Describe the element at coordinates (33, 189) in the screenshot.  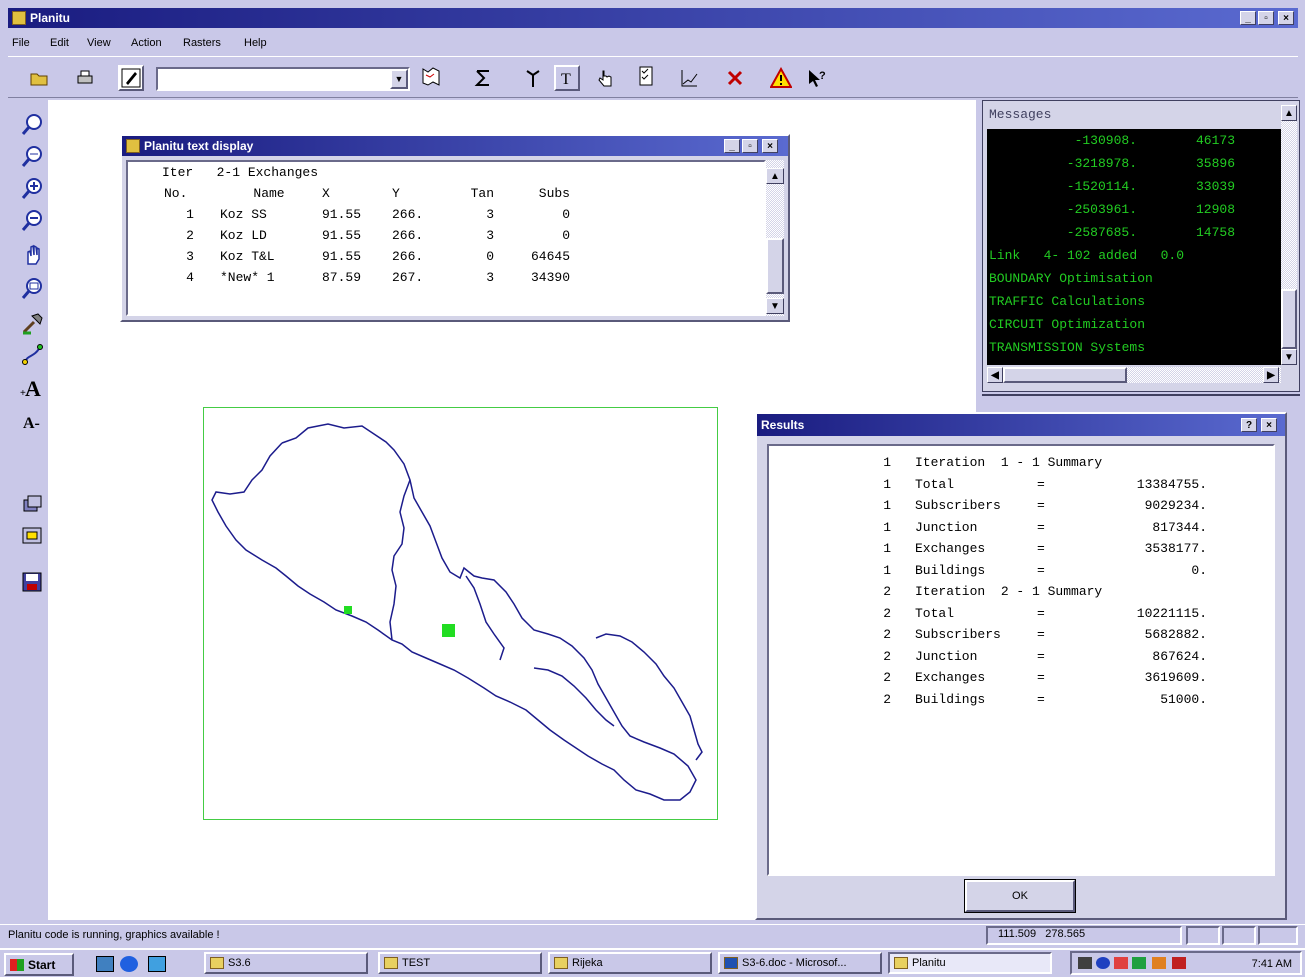
I see `zoom-in-icon` at that location.